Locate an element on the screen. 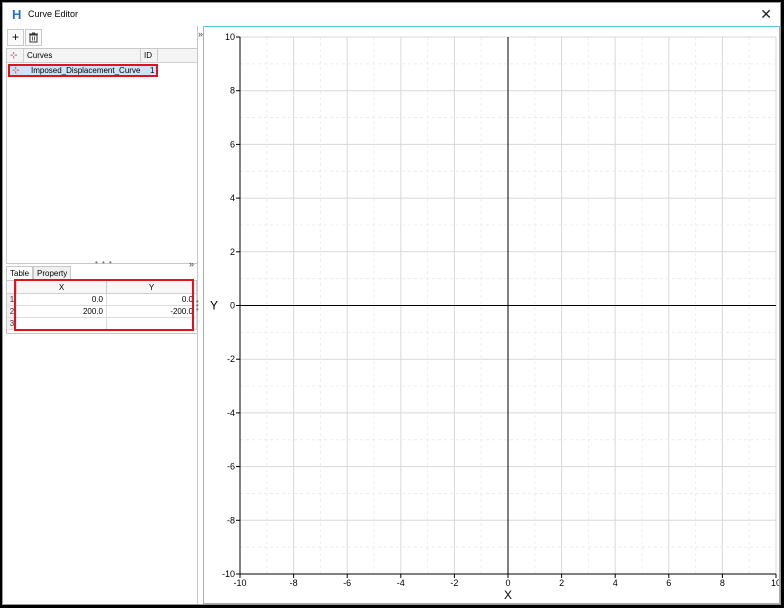 Image resolution: width=784 pixels, height=608 pixels. y-tick-label: 4 is located at coordinates (232, 198).